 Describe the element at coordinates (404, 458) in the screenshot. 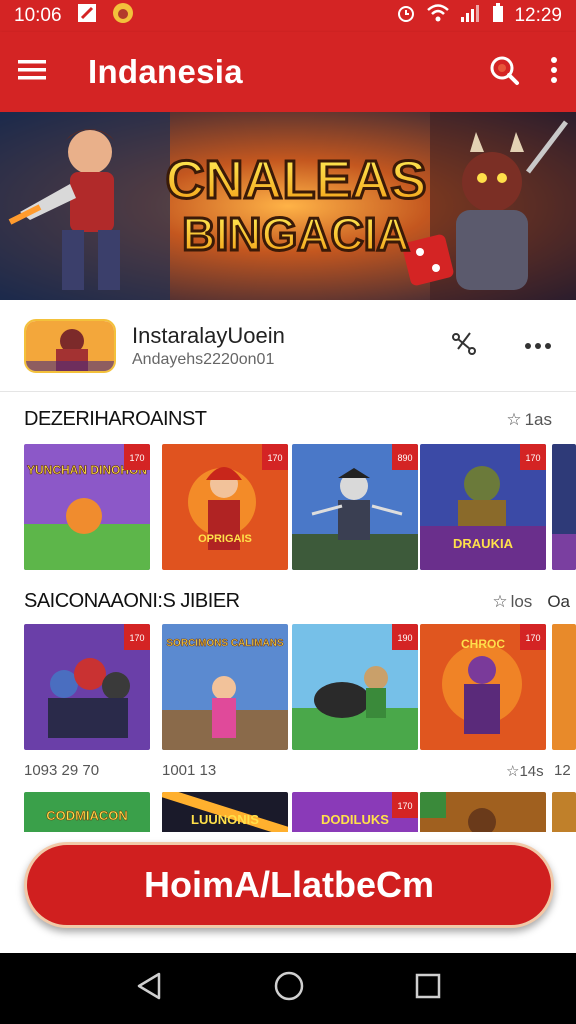

I see `tile-badge: 890` at that location.